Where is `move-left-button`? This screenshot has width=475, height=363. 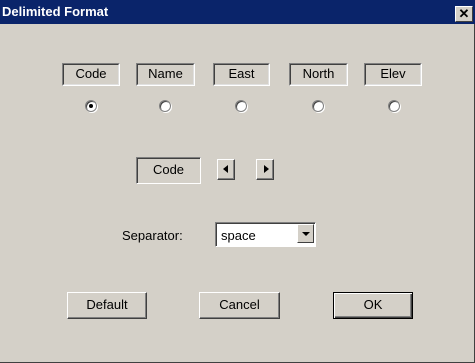
move-left-button is located at coordinates (226, 169).